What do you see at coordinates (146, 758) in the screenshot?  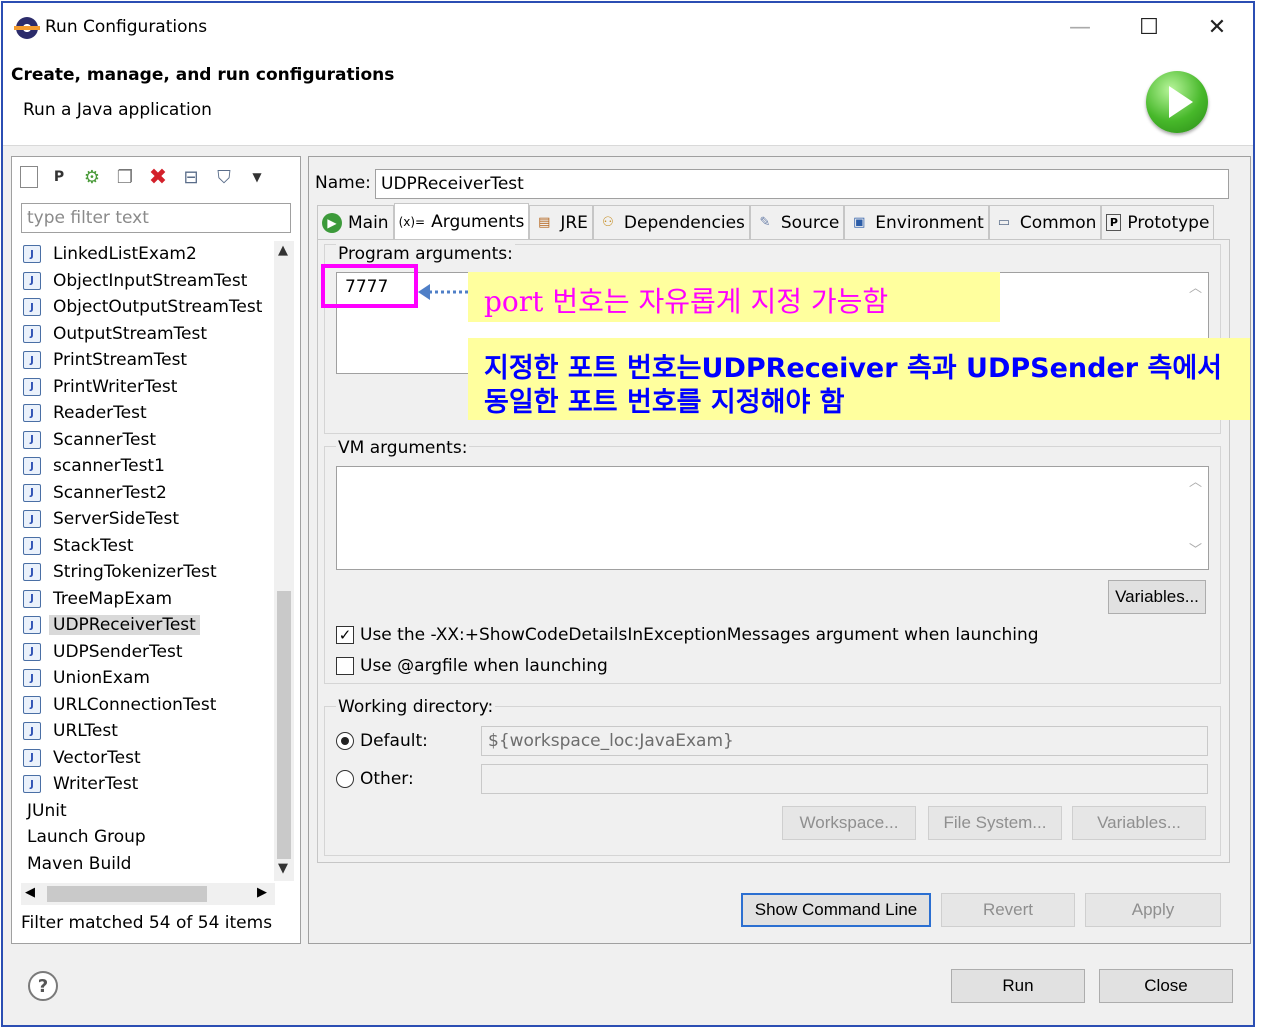 I see `tree-item: J VectorTest` at bounding box center [146, 758].